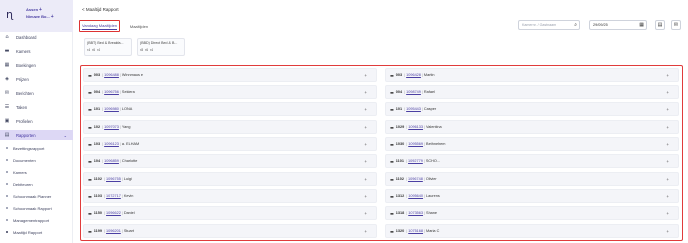  I want to click on sidebar-item-berichten: ✉ Berichten, so click(36, 93).